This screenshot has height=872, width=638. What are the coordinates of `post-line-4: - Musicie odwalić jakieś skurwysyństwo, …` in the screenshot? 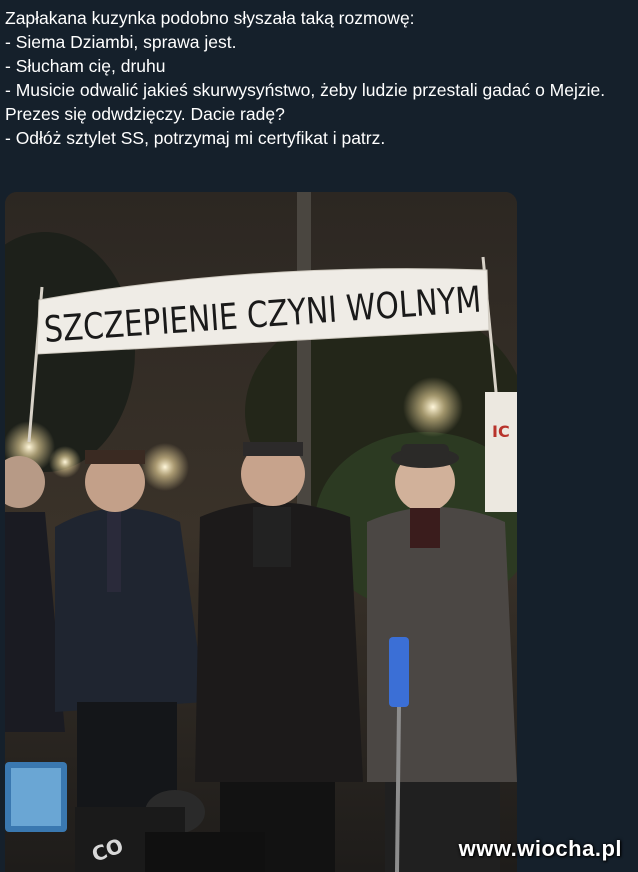 It's located at (305, 102).